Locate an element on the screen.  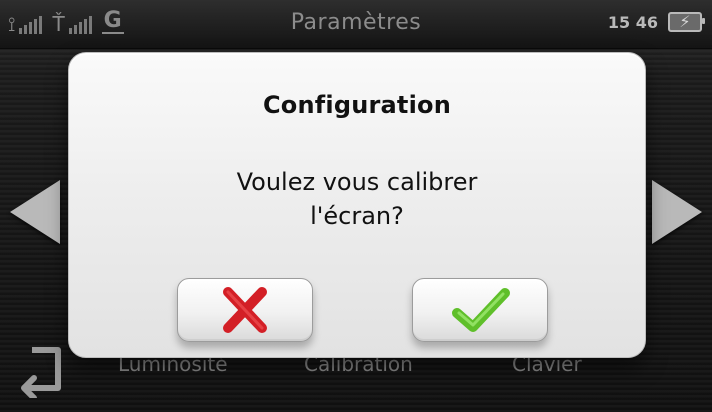
status-bar: ⟟ Ť G Paramètres 15 46 ⚡ is located at coordinates (356, 24).